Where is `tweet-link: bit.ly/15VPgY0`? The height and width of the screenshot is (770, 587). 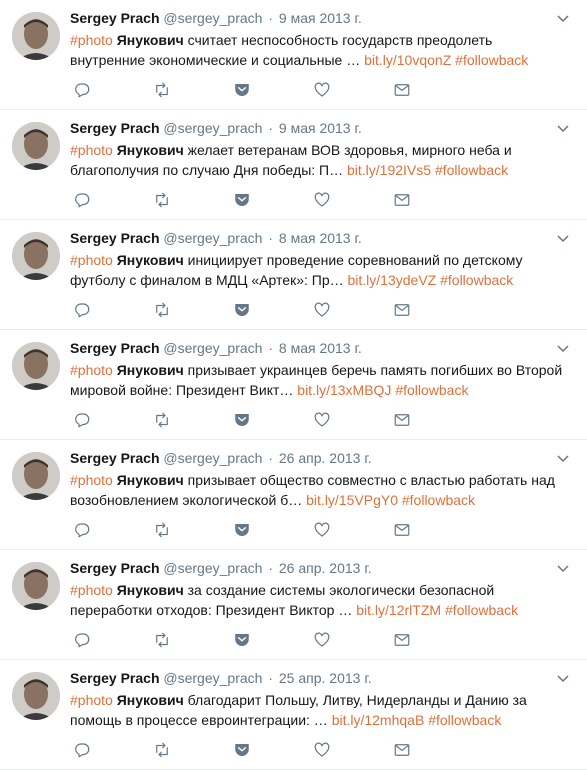 tweet-link: bit.ly/15VPgY0 is located at coordinates (352, 500).